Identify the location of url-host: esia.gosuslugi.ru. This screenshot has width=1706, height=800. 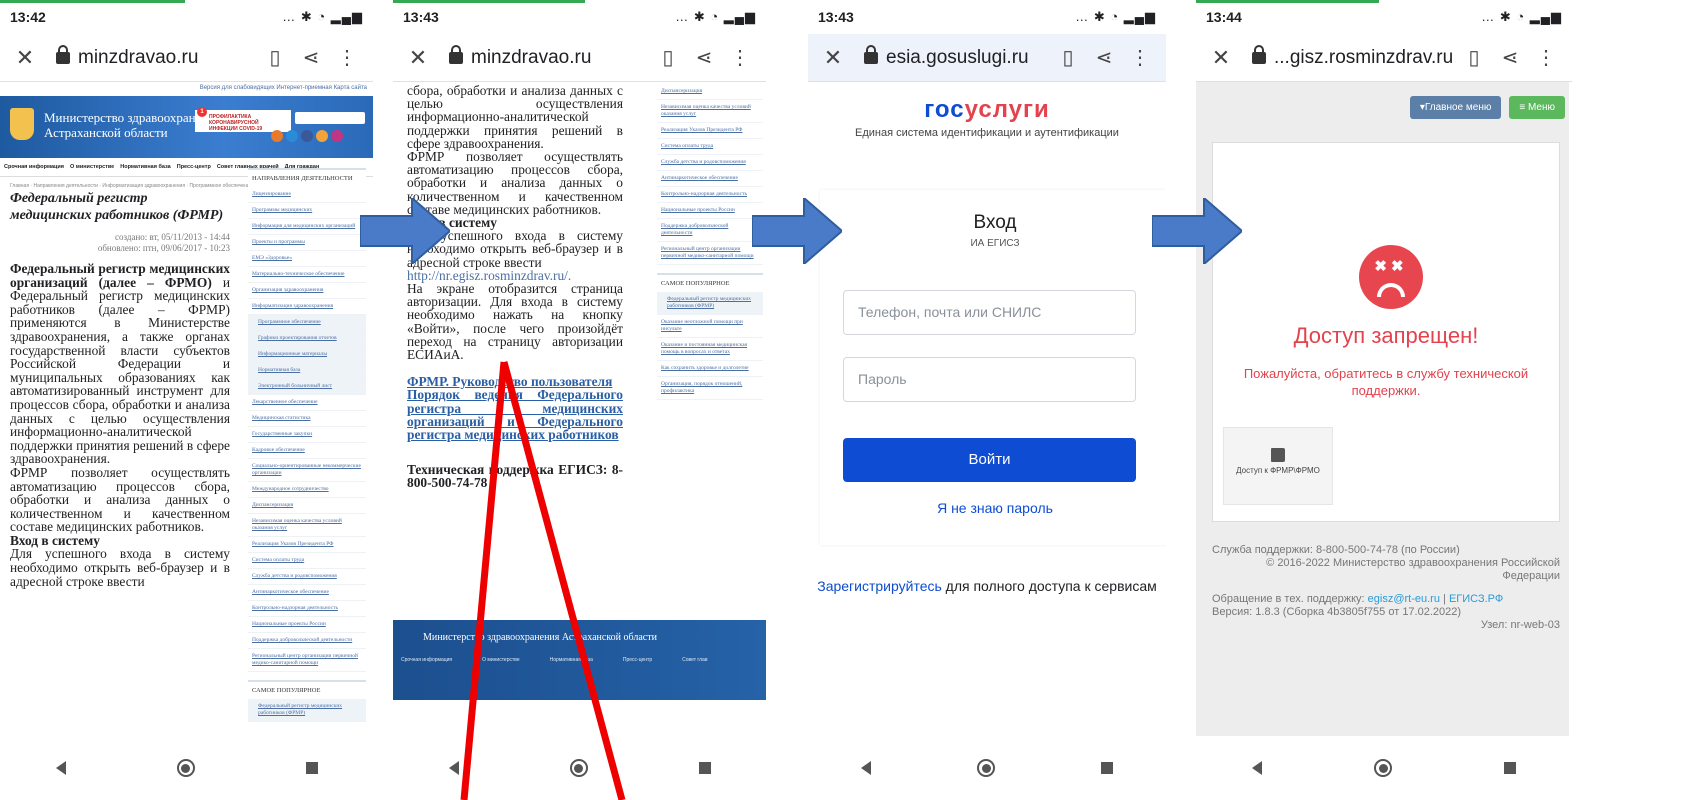
(968, 58).